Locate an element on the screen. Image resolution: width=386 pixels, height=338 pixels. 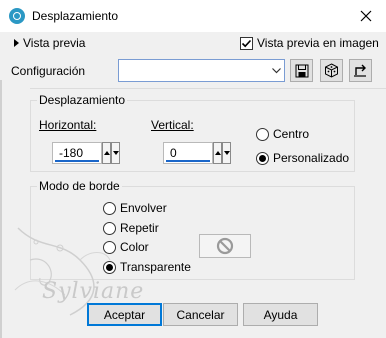
close-icon is located at coordinates (366, 16).